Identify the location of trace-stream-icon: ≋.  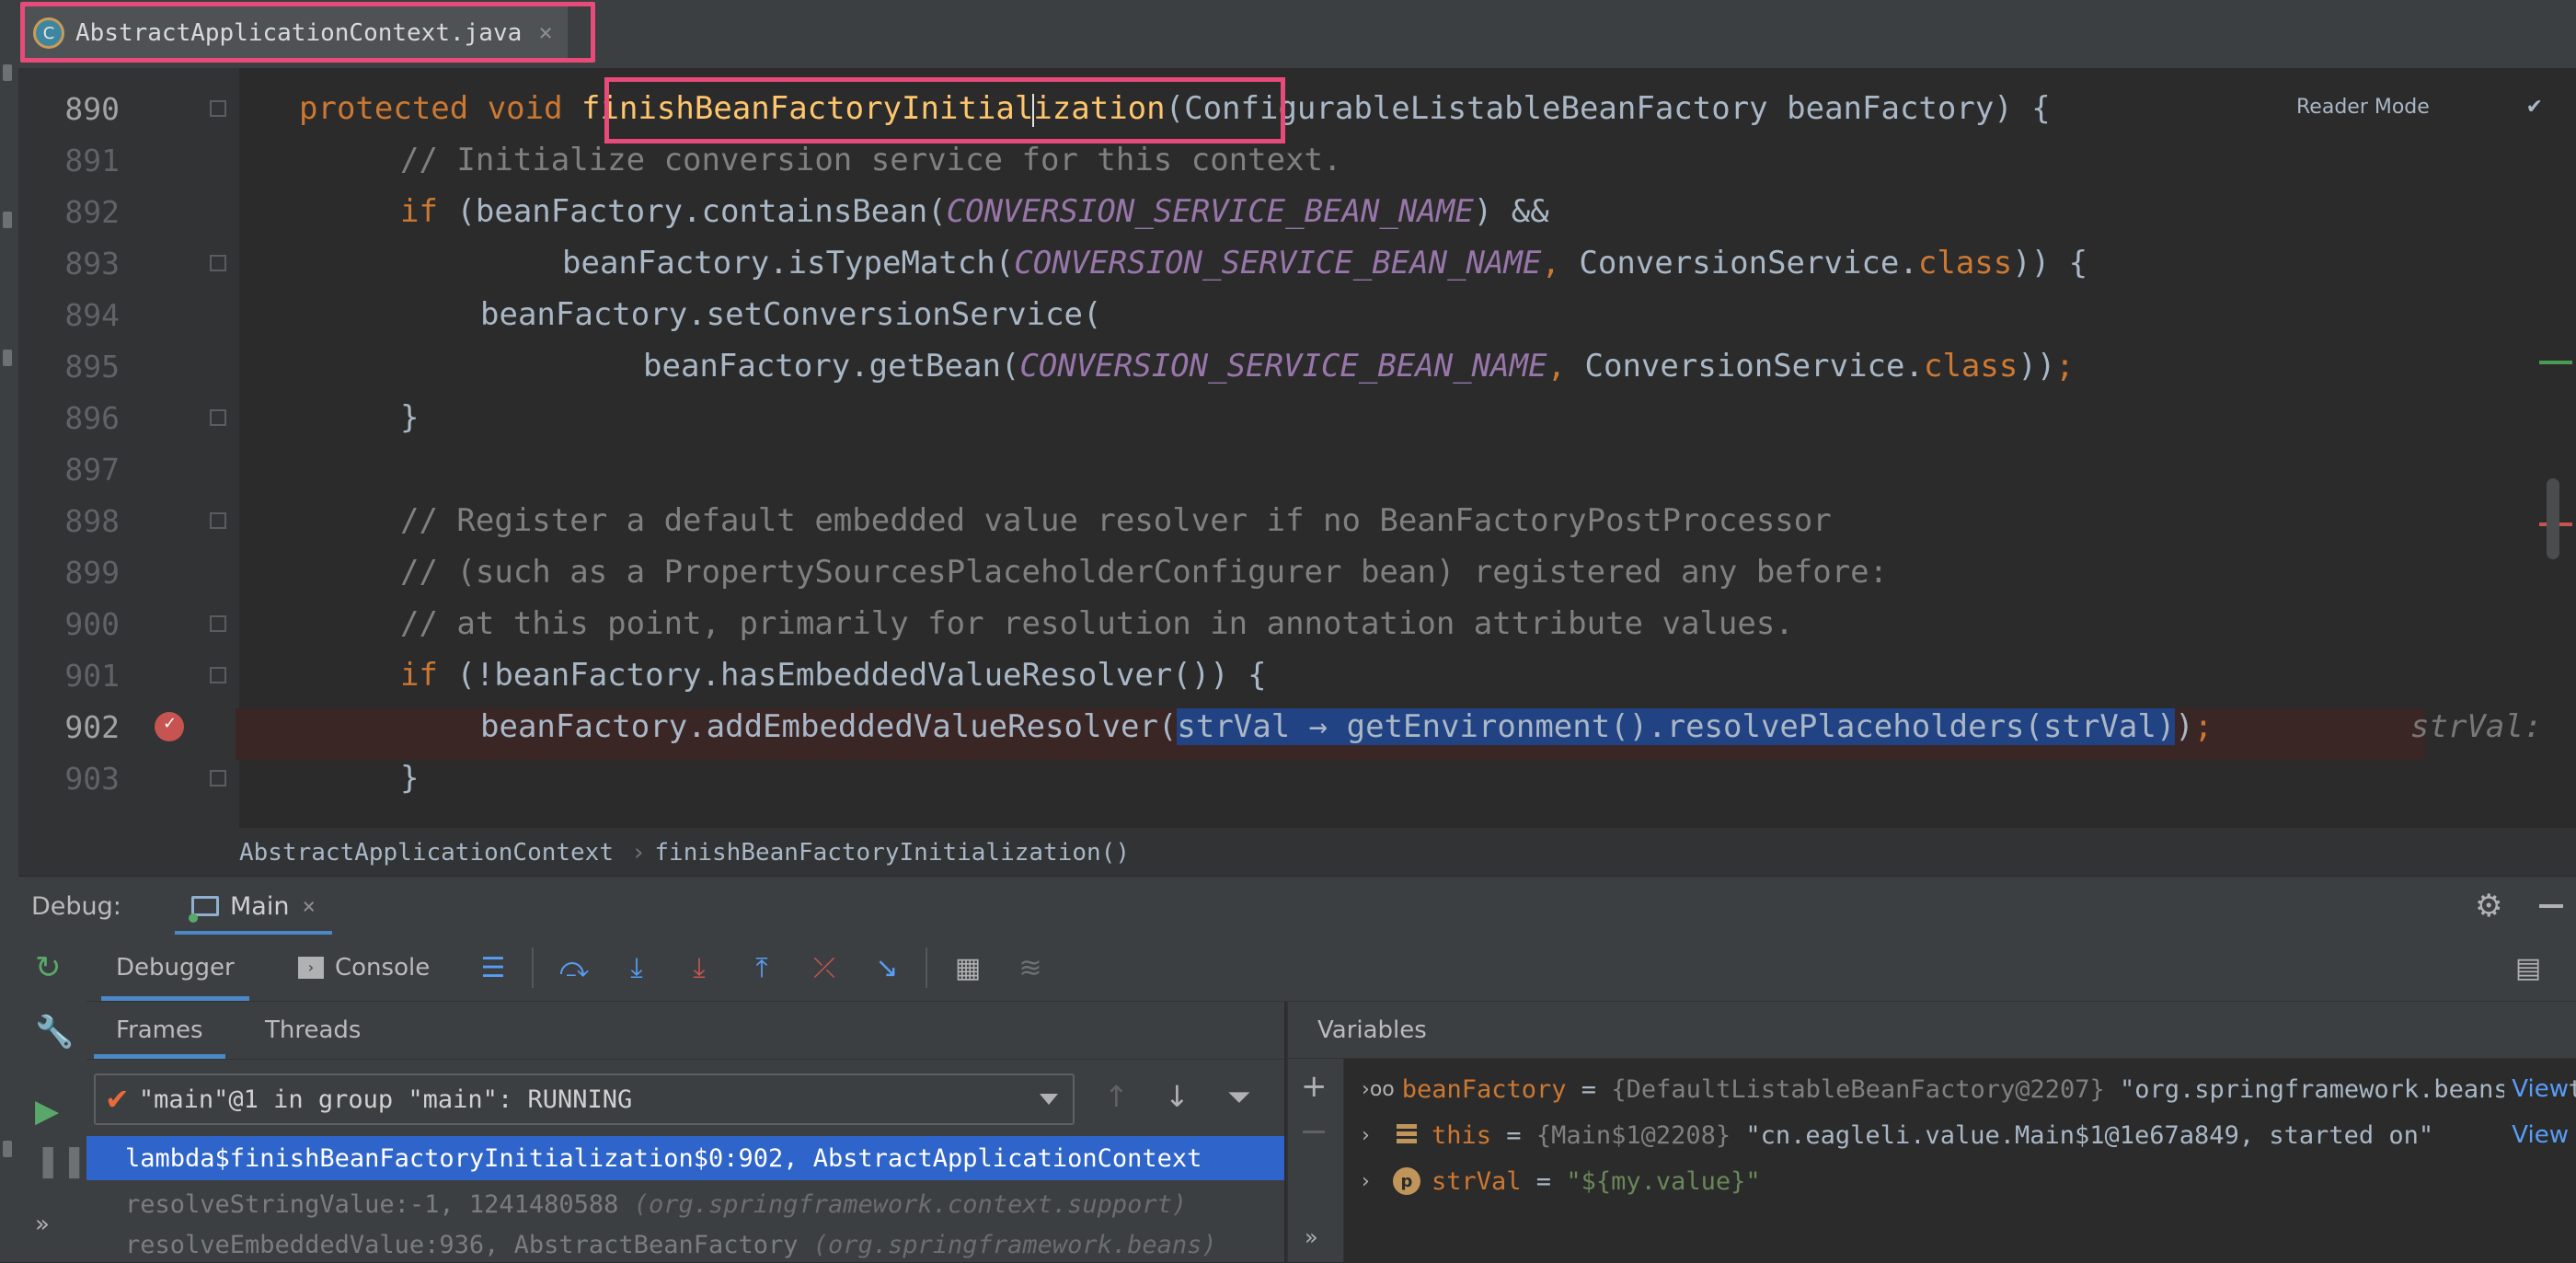
(1030, 967).